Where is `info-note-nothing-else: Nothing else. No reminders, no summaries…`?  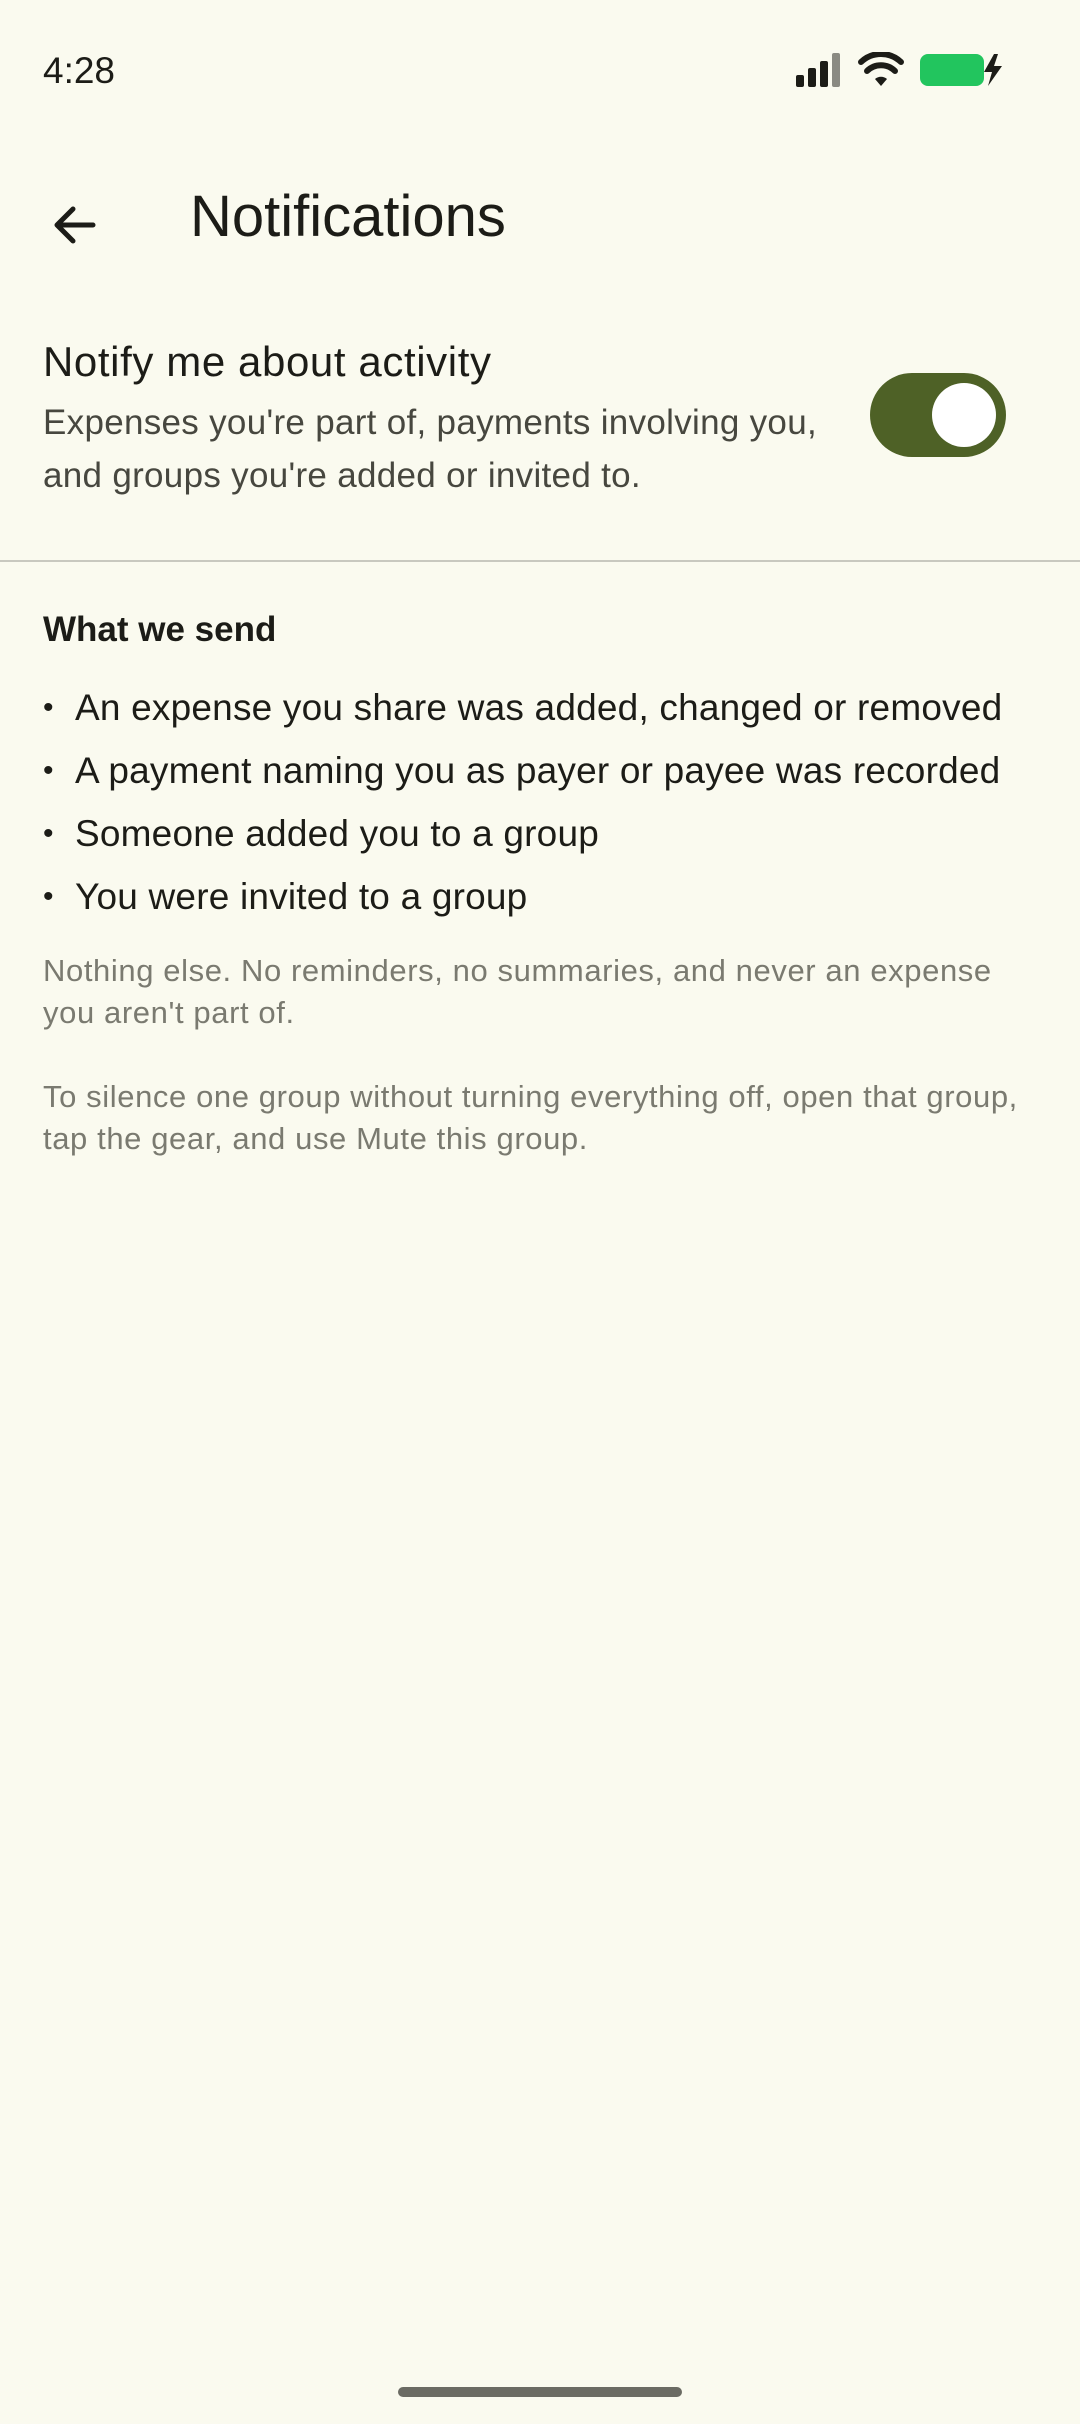 info-note-nothing-else: Nothing else. No reminders, no summaries… is located at coordinates (517, 991).